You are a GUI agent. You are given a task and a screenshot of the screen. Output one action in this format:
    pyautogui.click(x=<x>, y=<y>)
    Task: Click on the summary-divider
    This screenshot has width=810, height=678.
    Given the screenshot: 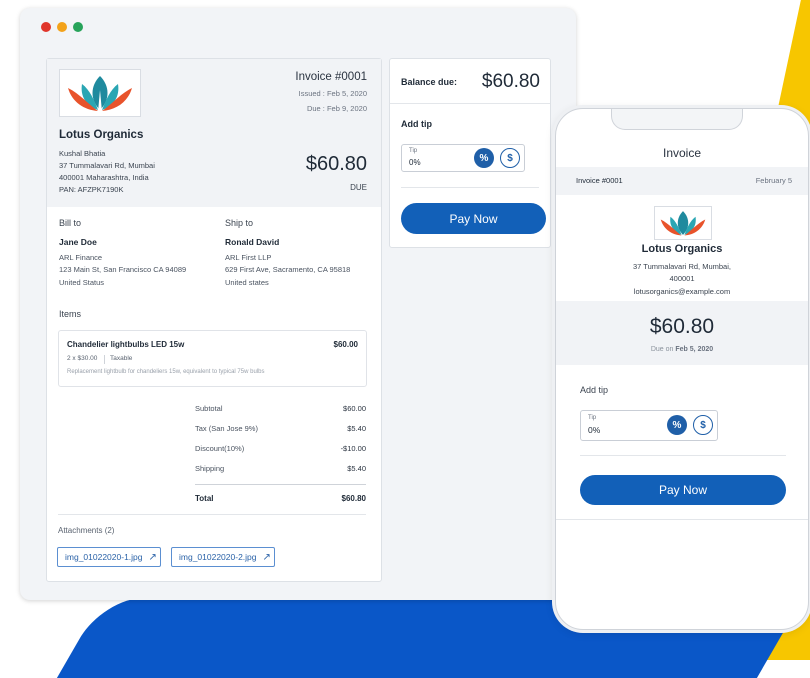 What is the action you would take?
    pyautogui.click(x=470, y=103)
    